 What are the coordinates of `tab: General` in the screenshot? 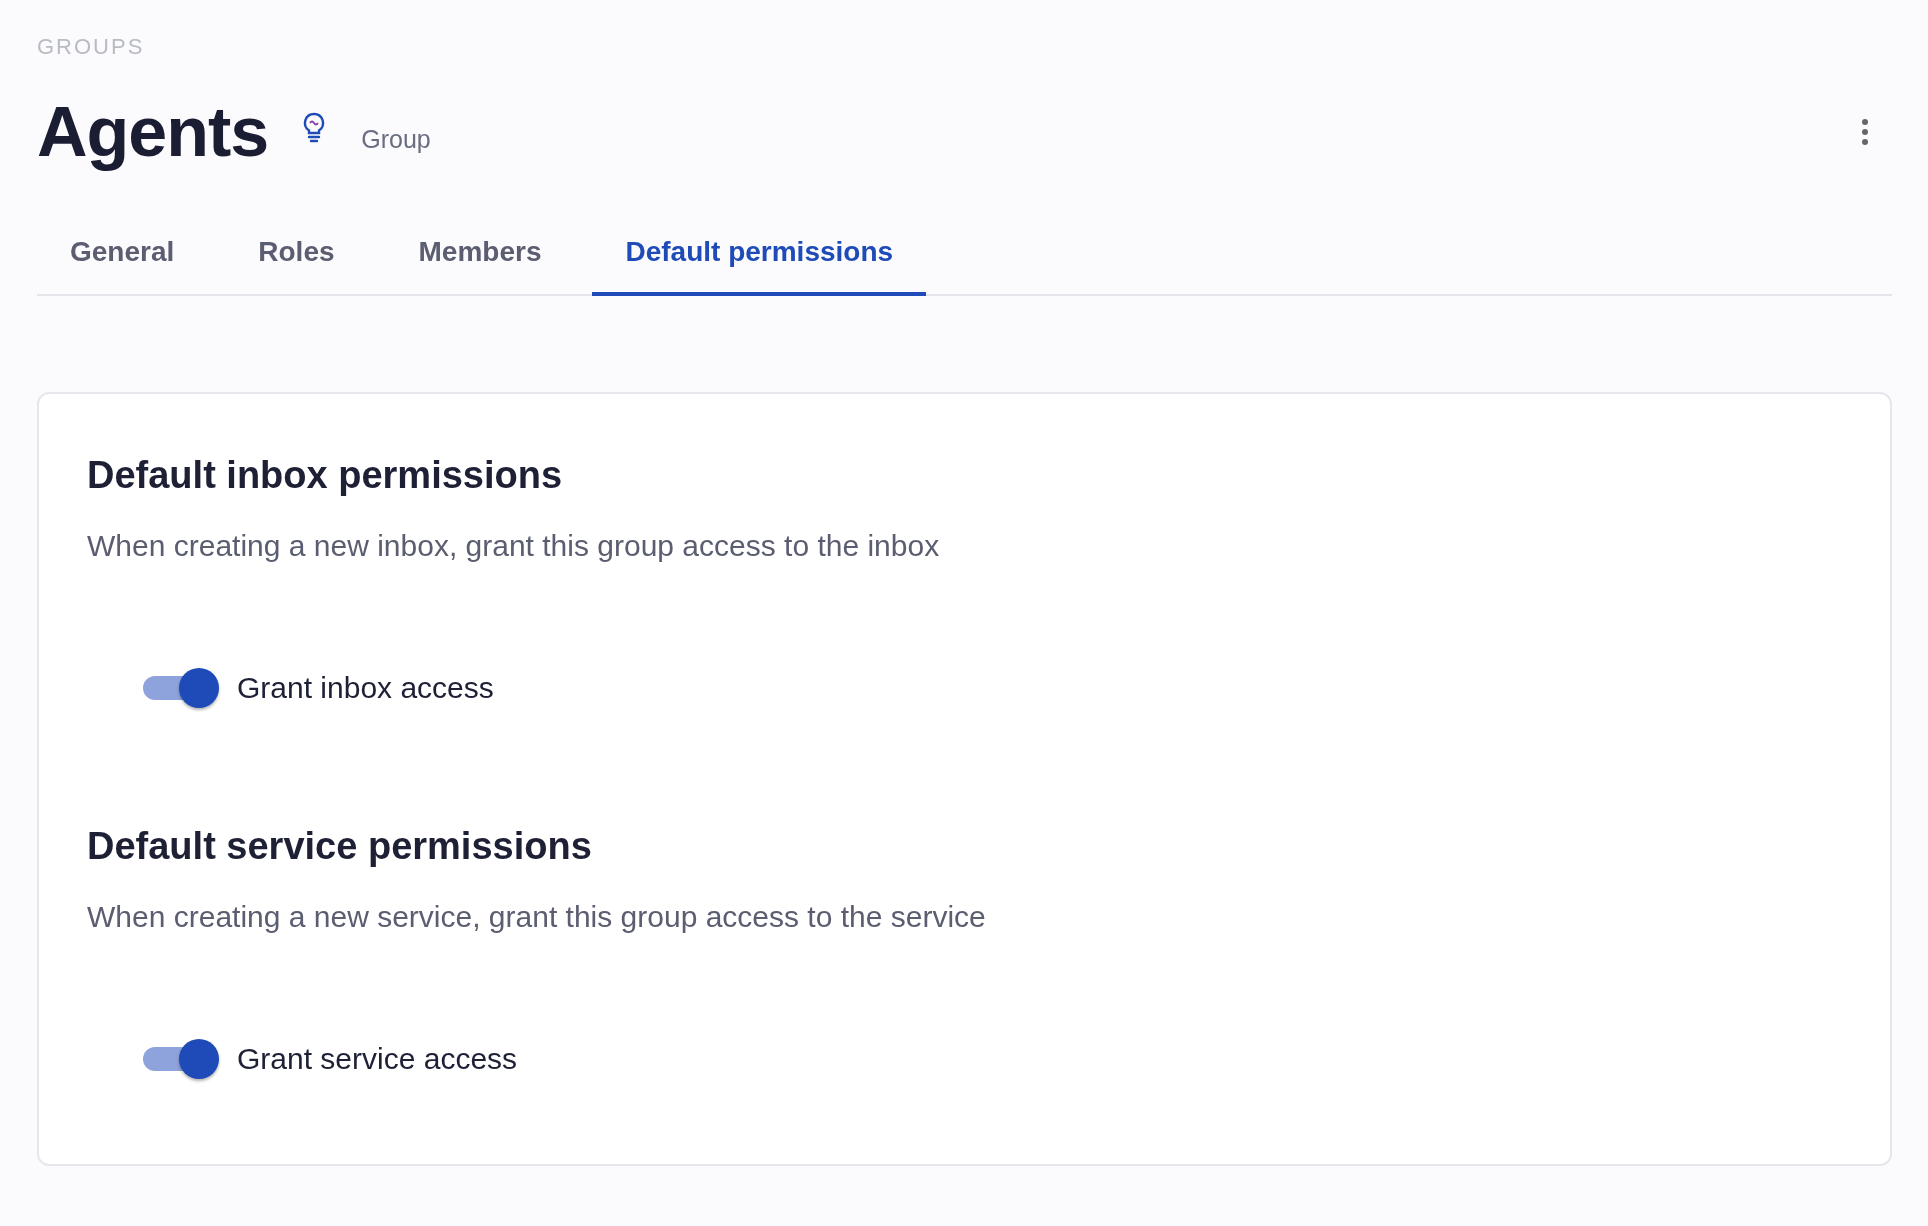 It's located at (122, 257).